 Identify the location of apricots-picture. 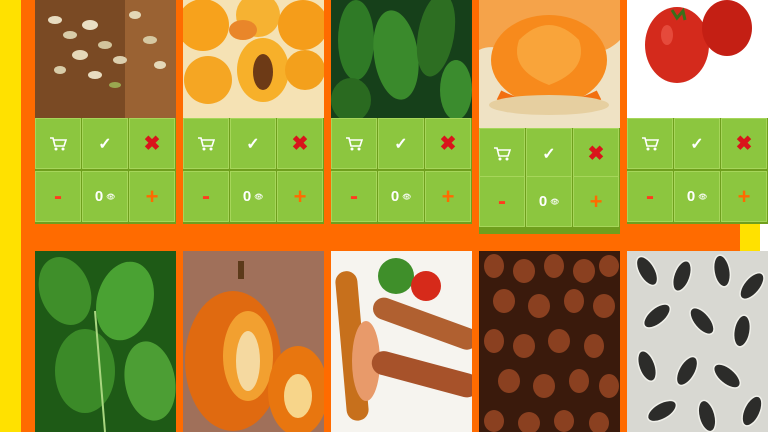
(253, 59).